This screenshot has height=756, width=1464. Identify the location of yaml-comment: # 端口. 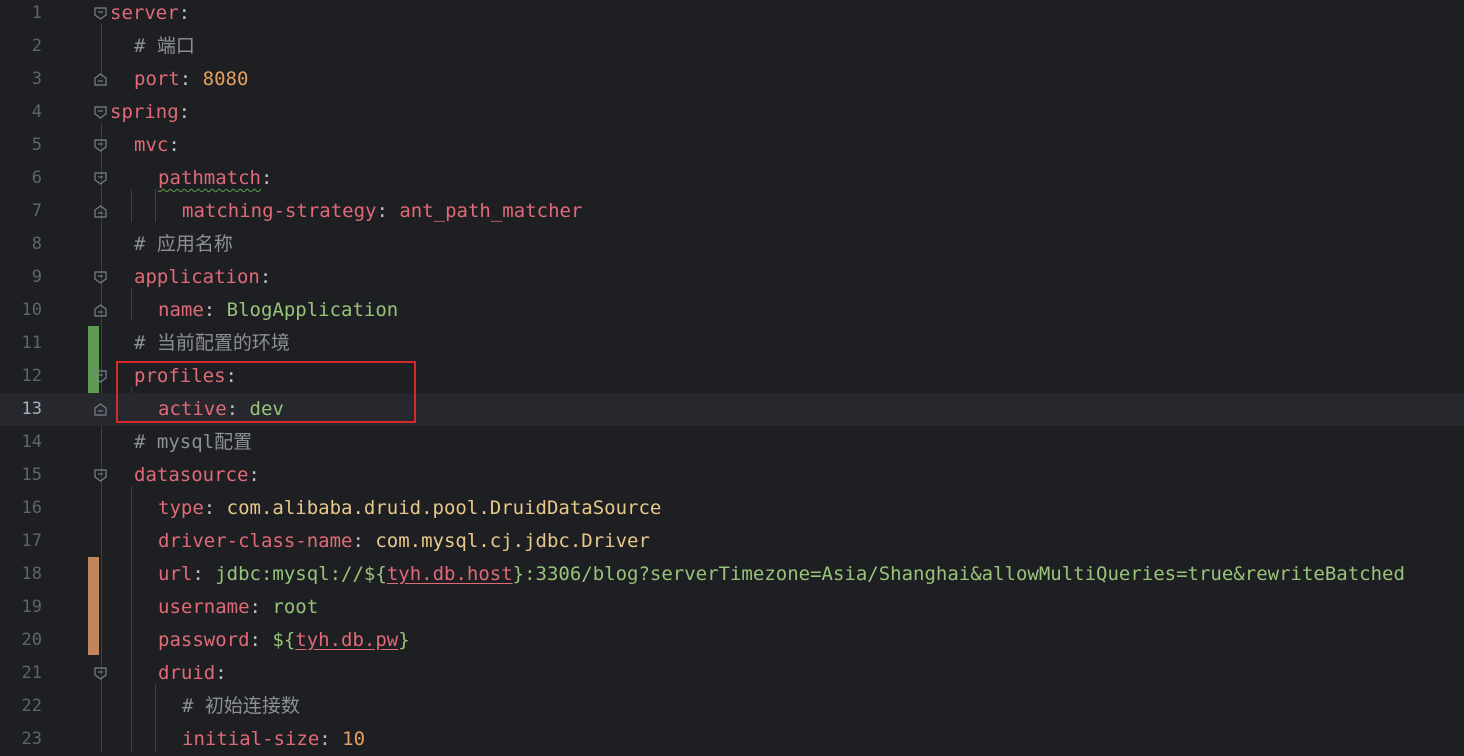
(164, 46).